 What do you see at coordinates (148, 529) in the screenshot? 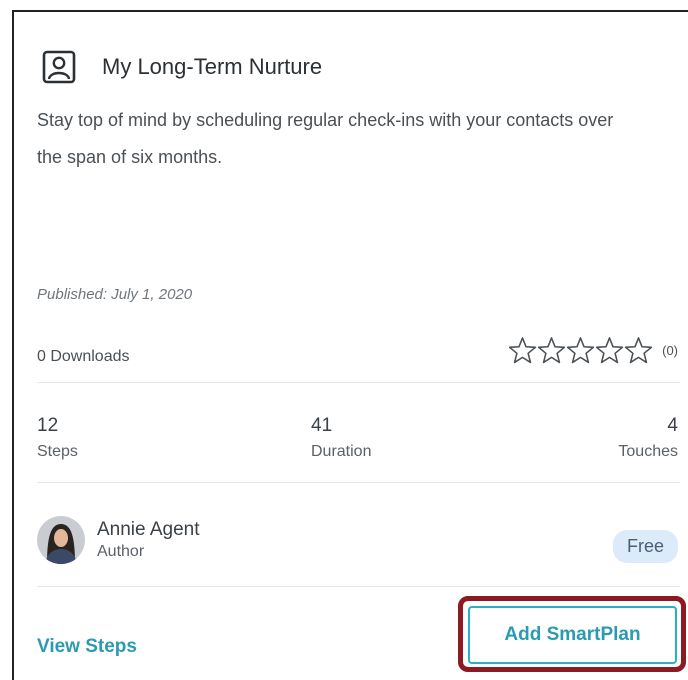
I see `author-name: Annie Agent` at bounding box center [148, 529].